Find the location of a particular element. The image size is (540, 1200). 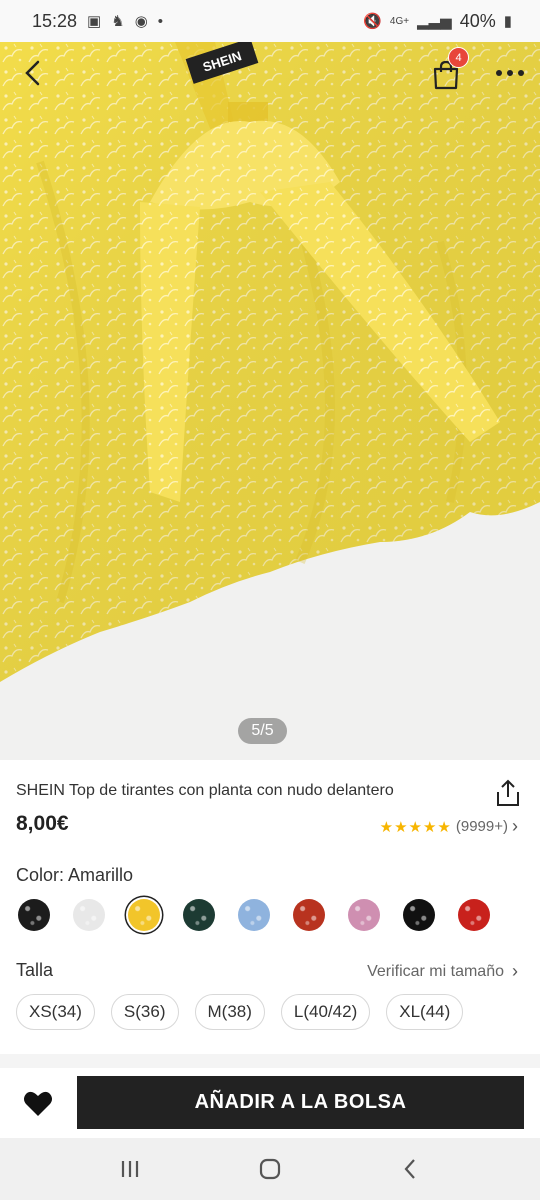

size-option: M(38) is located at coordinates (229, 1012).